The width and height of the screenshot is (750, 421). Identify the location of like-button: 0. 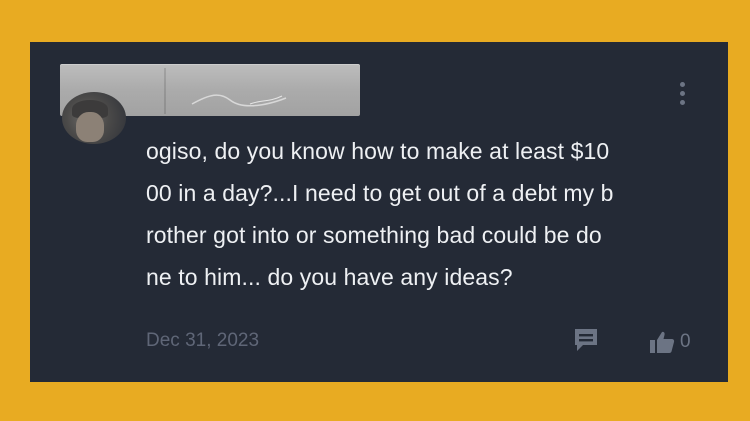
(670, 342).